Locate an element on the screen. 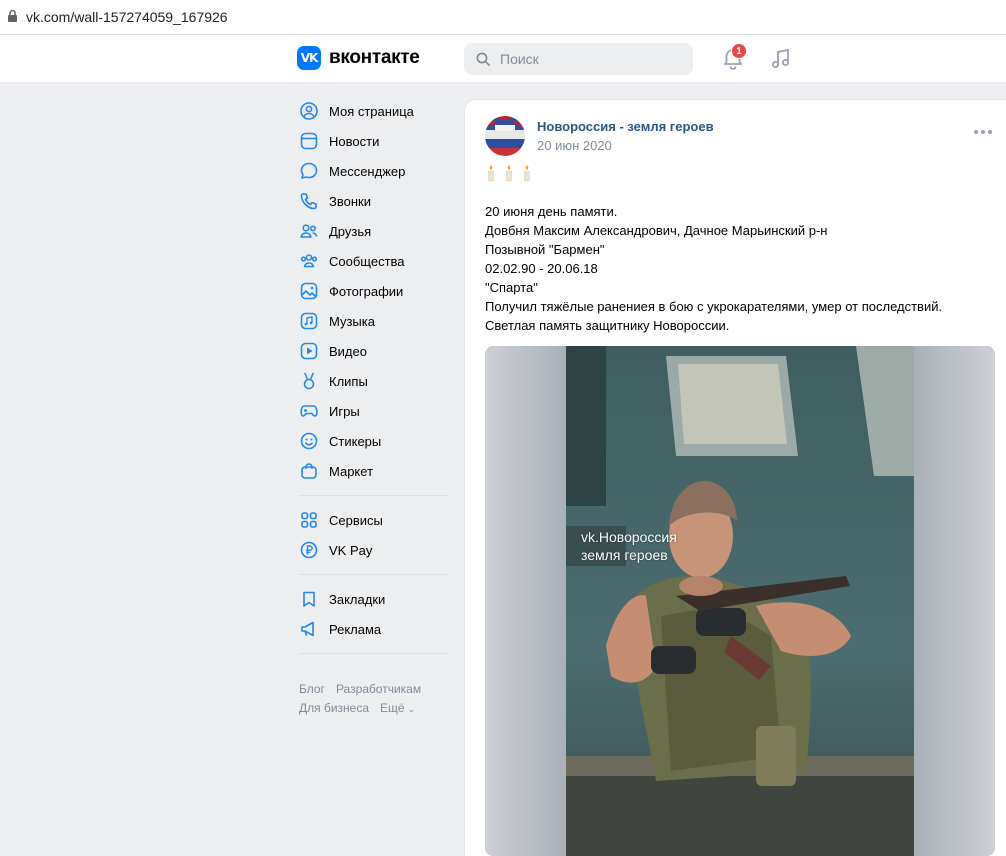 The image size is (1006, 856). nav-item-stickers: Стикеры is located at coordinates (374, 441).